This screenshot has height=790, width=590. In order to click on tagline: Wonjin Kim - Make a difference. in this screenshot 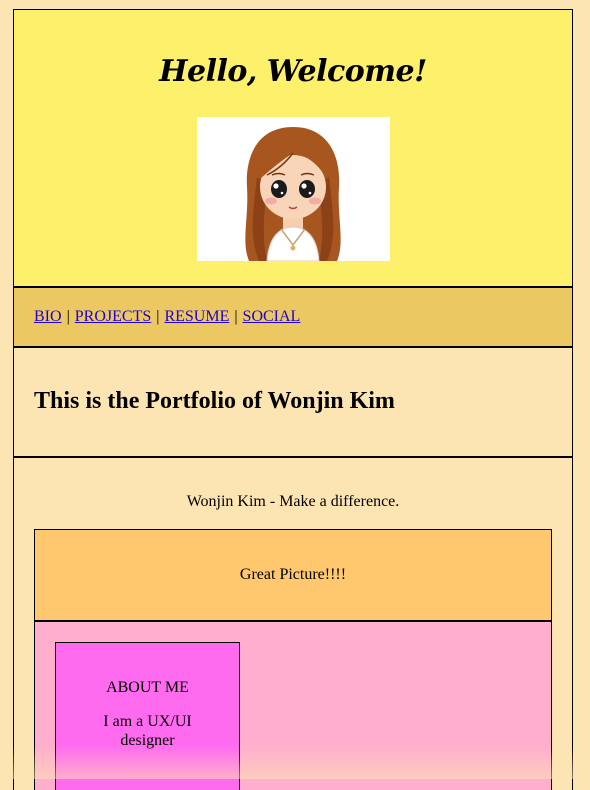, I will do `click(293, 493)`.